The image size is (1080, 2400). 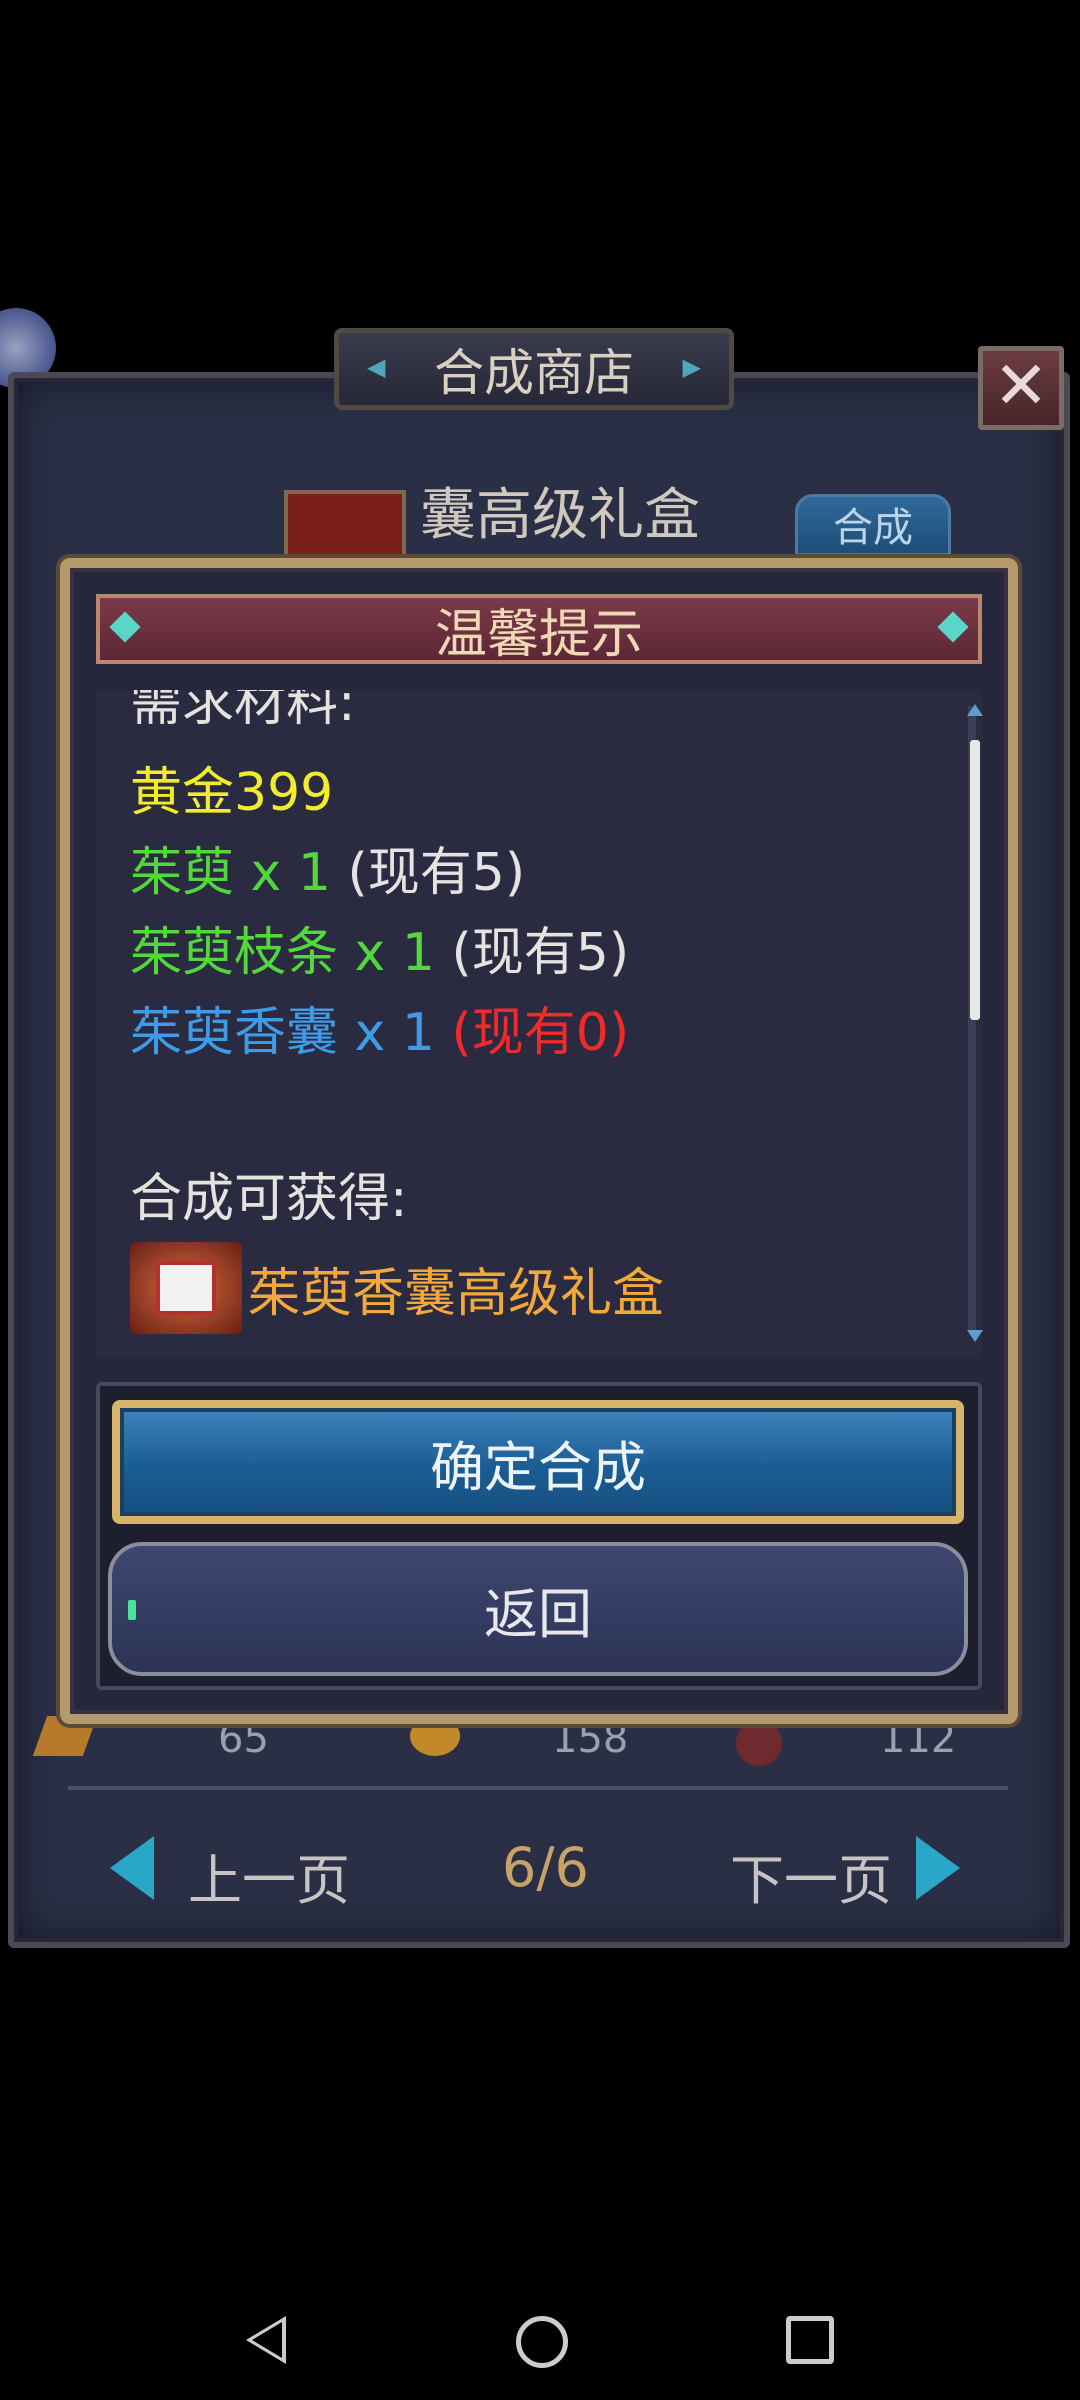 What do you see at coordinates (538, 1614) in the screenshot?
I see `back-label: 返回` at bounding box center [538, 1614].